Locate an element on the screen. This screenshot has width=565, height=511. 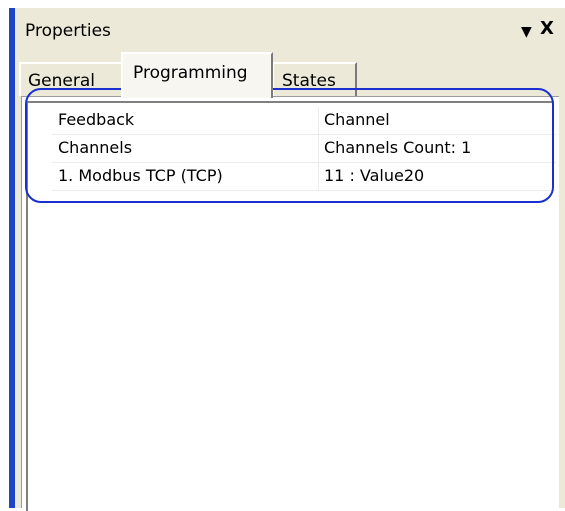
property-row-modbus-tcp: 1. Modbus TCP (TCP) 11 : Value20 is located at coordinates (304, 177).